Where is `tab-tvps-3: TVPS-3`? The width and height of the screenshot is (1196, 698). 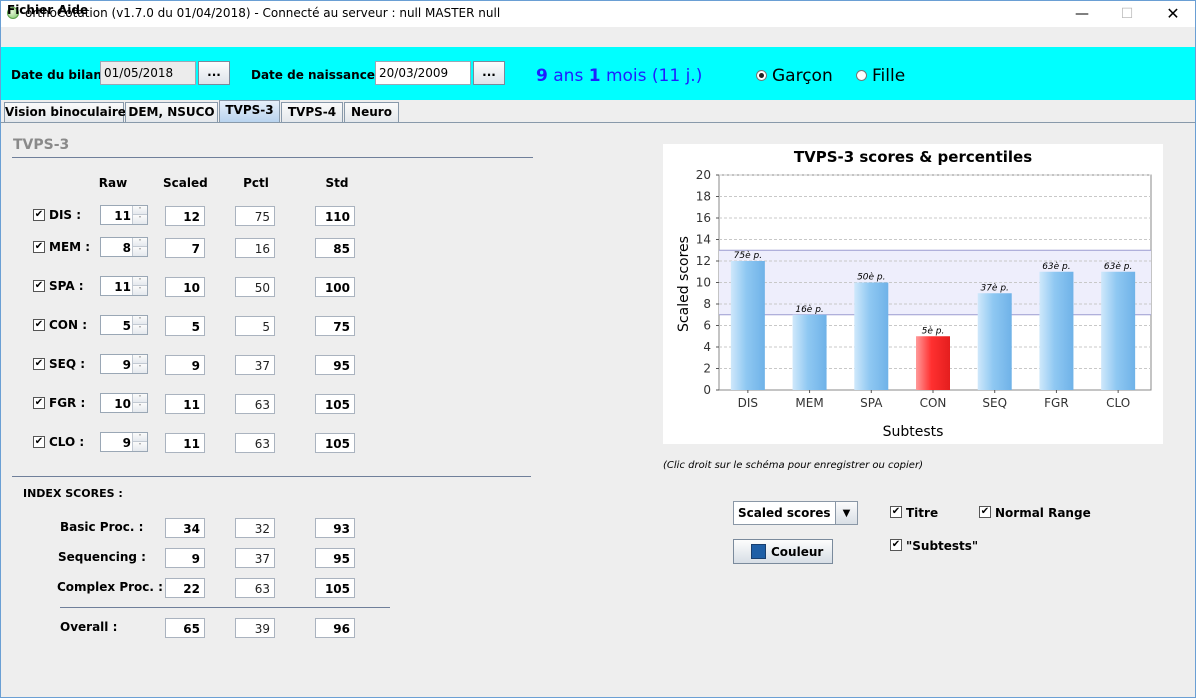
tab-tvps-3: TVPS-3 is located at coordinates (249, 111).